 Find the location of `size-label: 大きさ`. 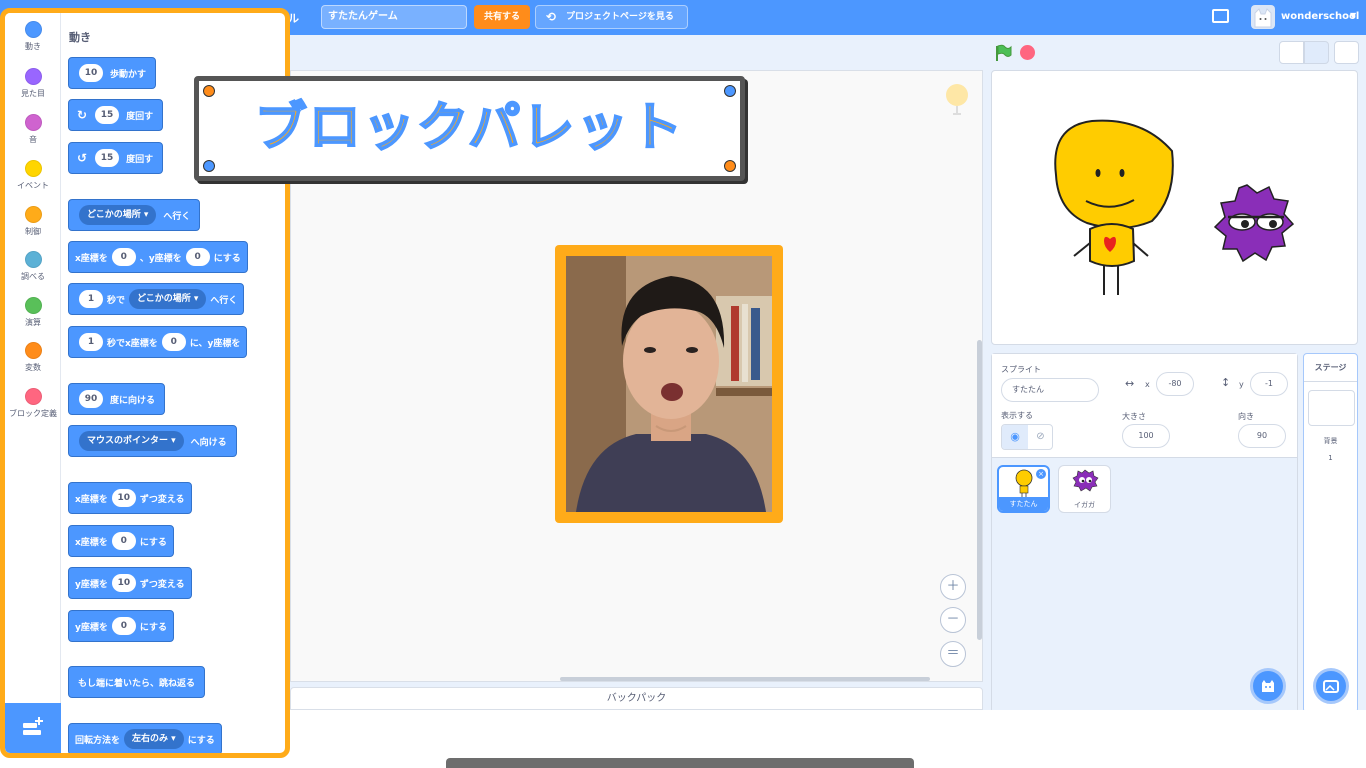

size-label: 大きさ is located at coordinates (1134, 416).